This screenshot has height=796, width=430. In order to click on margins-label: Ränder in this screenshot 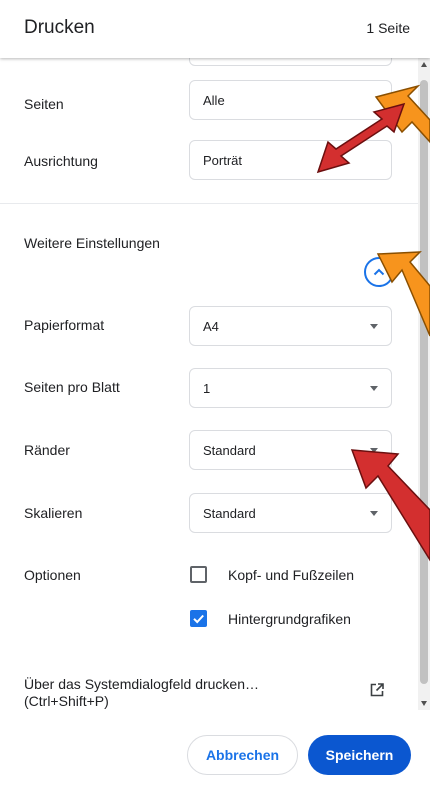, I will do `click(47, 450)`.